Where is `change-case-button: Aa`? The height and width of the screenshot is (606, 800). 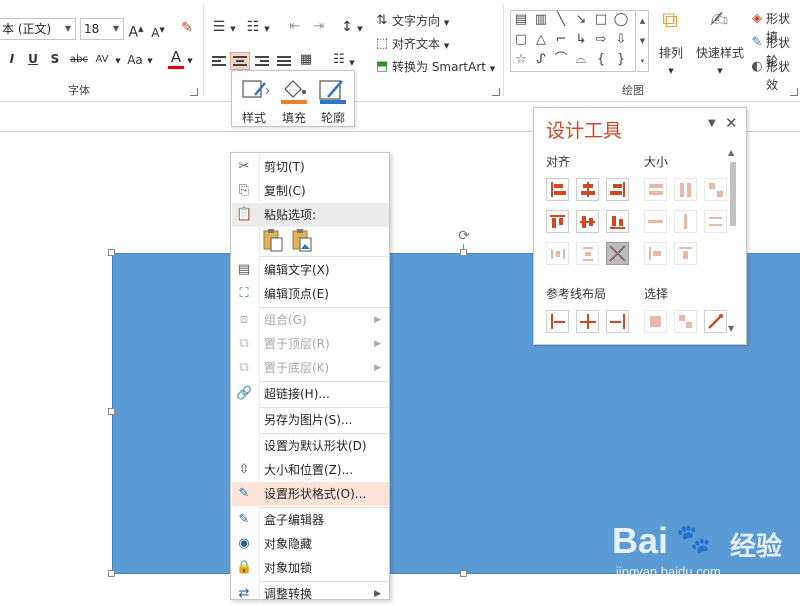 change-case-button: Aa is located at coordinates (135, 60).